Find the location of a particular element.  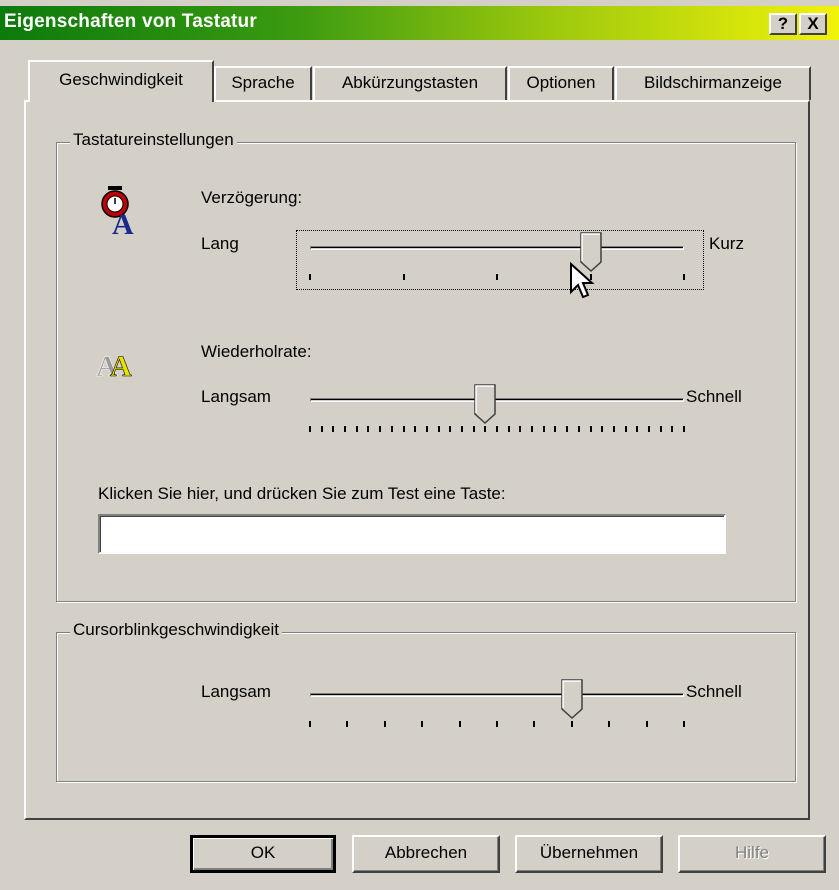

delay-min-label: Lang is located at coordinates (220, 243).